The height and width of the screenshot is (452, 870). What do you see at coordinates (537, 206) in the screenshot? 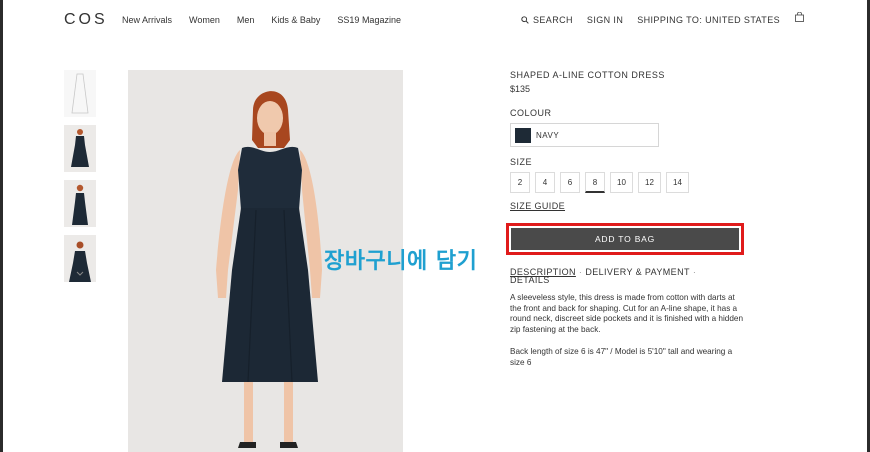
I see `size-guide-link: SIZE GUIDE` at bounding box center [537, 206].